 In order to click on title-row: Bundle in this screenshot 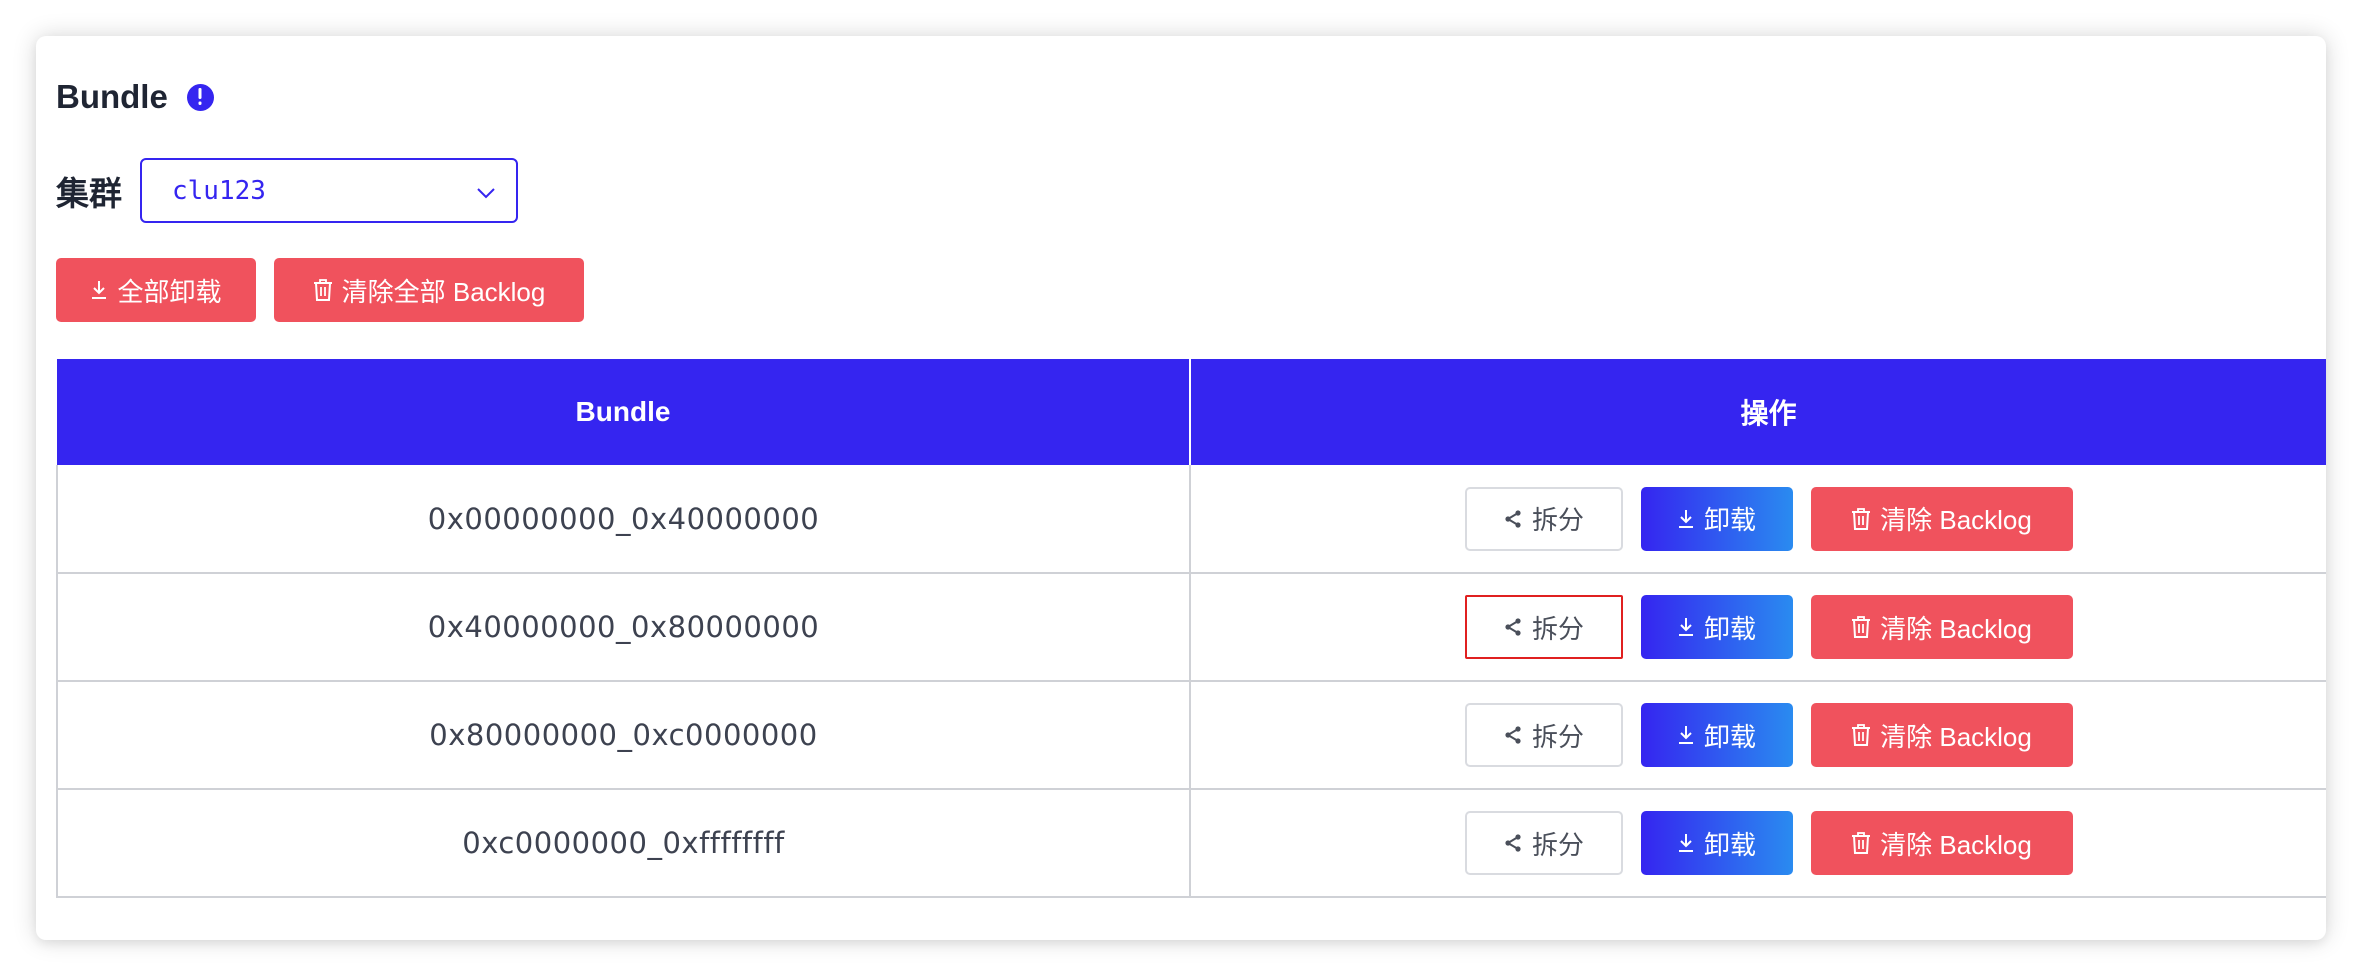, I will do `click(135, 97)`.